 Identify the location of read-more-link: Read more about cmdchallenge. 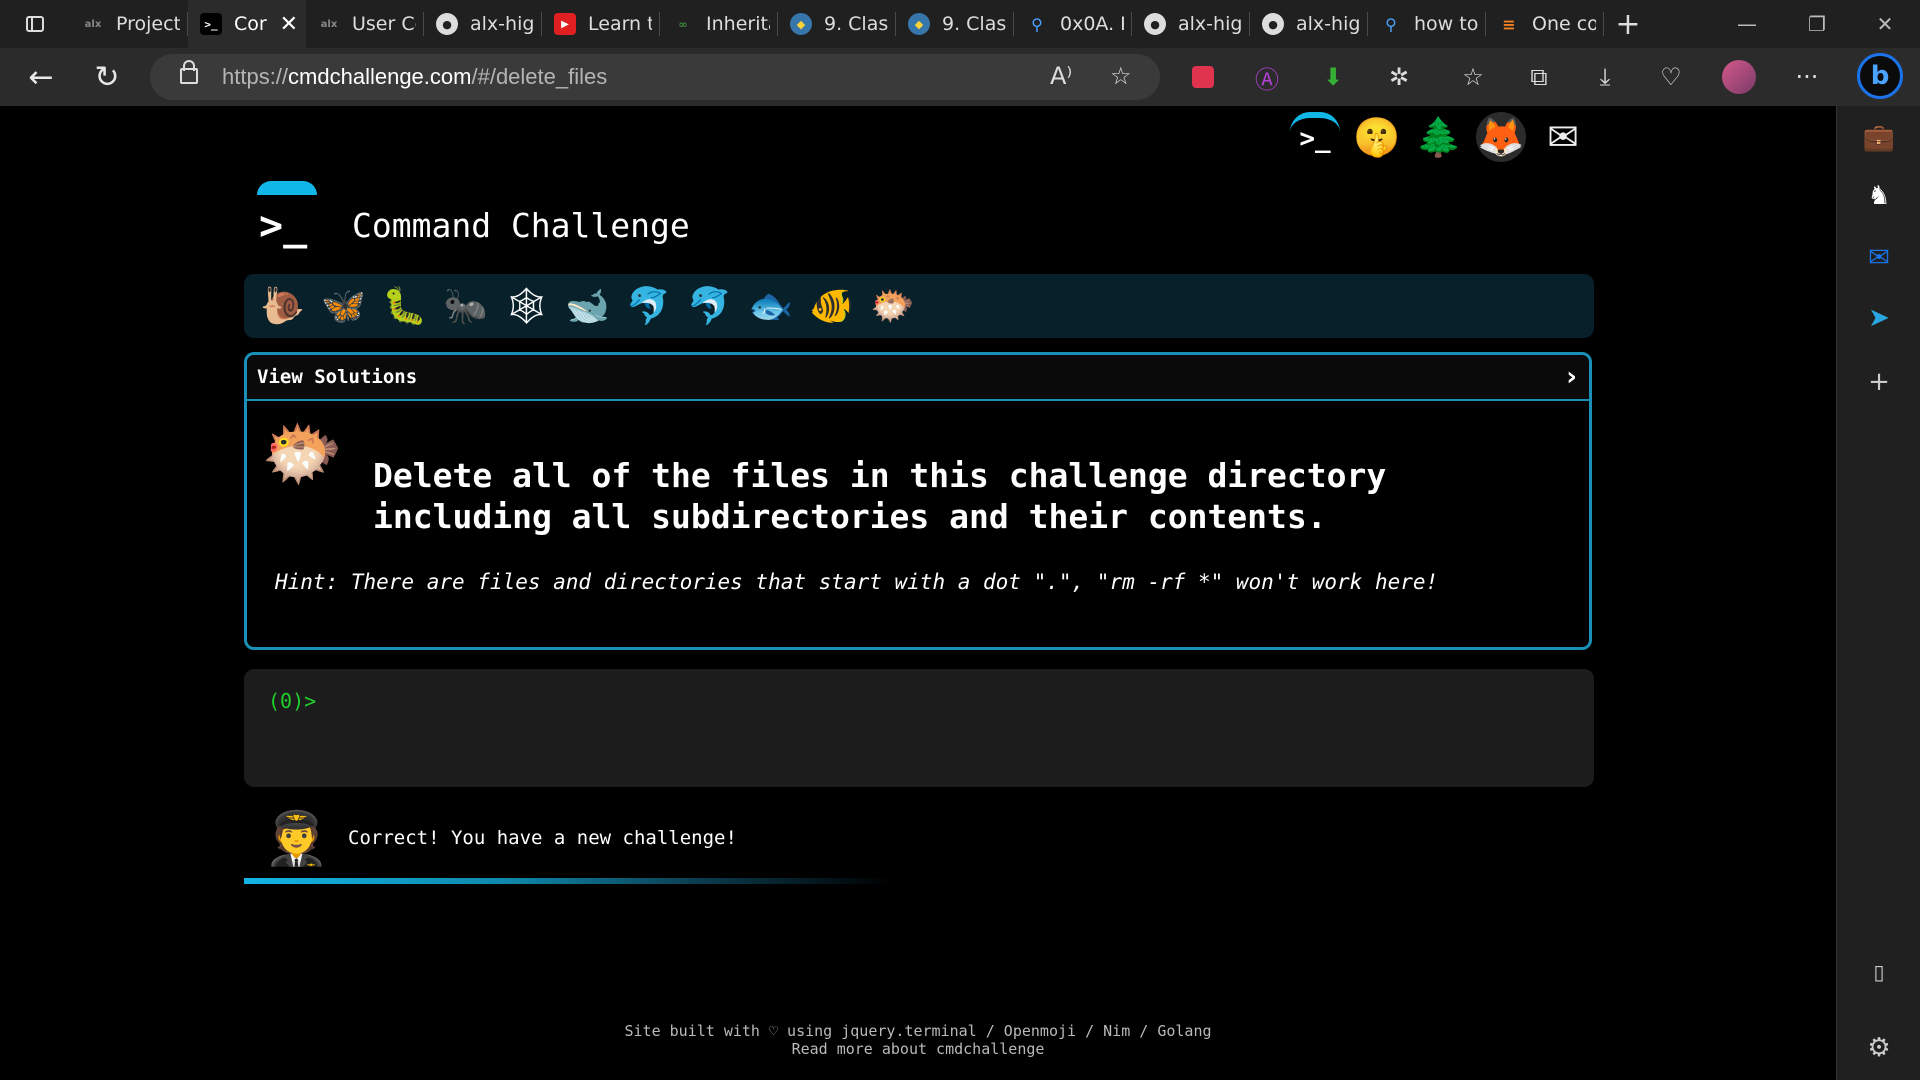
(918, 1049).